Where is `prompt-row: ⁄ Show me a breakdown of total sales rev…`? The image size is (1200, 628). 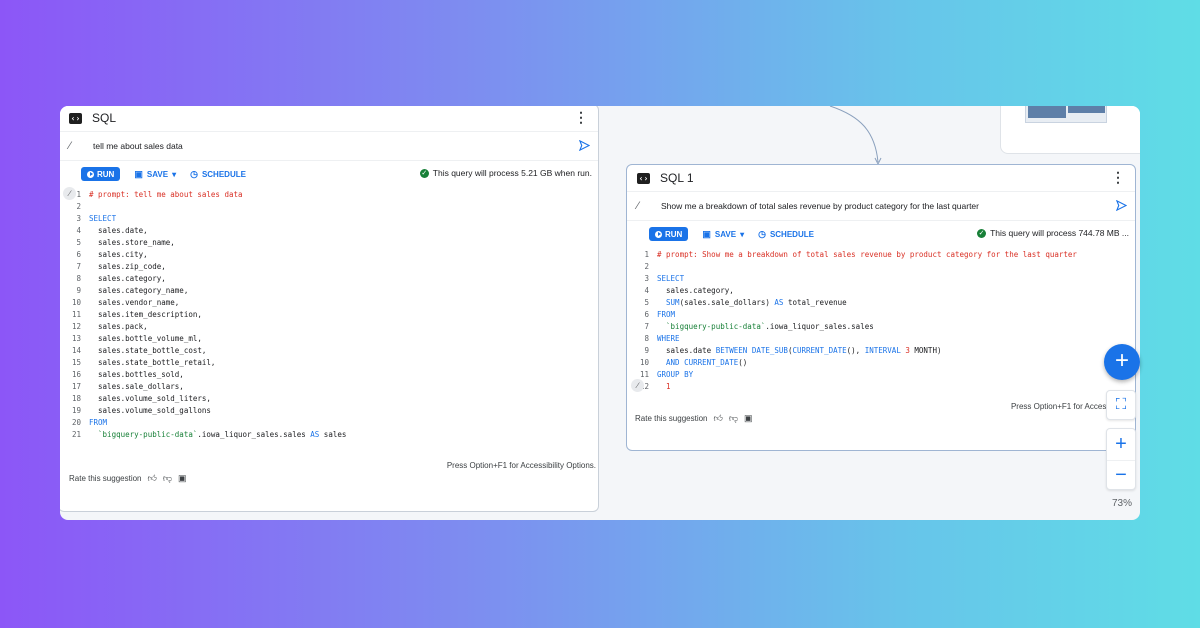
prompt-row: ⁄ Show me a breakdown of total sales rev… is located at coordinates (881, 206).